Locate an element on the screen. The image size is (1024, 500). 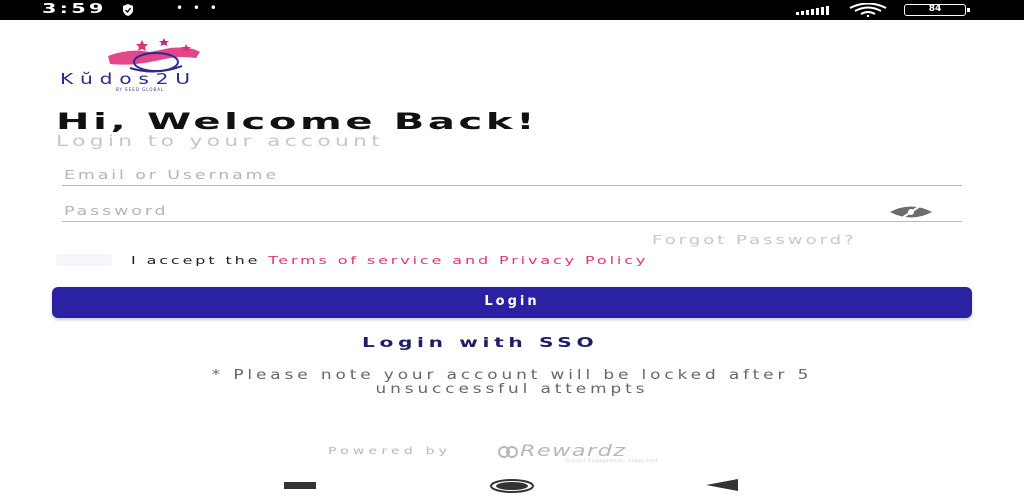
battery-icon: 84 is located at coordinates (937, 10).